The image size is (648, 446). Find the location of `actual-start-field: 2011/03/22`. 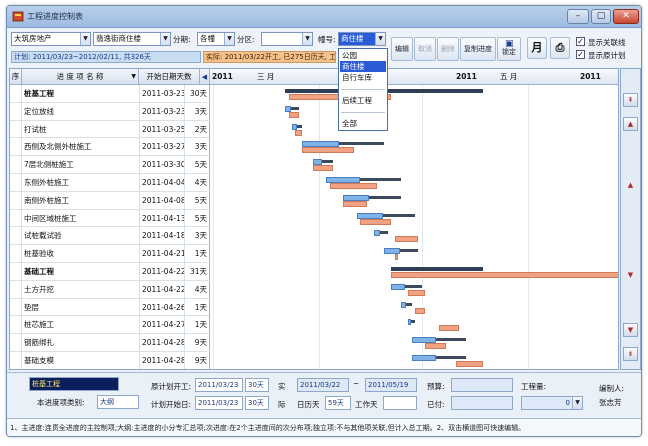

actual-start-field: 2011/03/22 is located at coordinates (323, 385).